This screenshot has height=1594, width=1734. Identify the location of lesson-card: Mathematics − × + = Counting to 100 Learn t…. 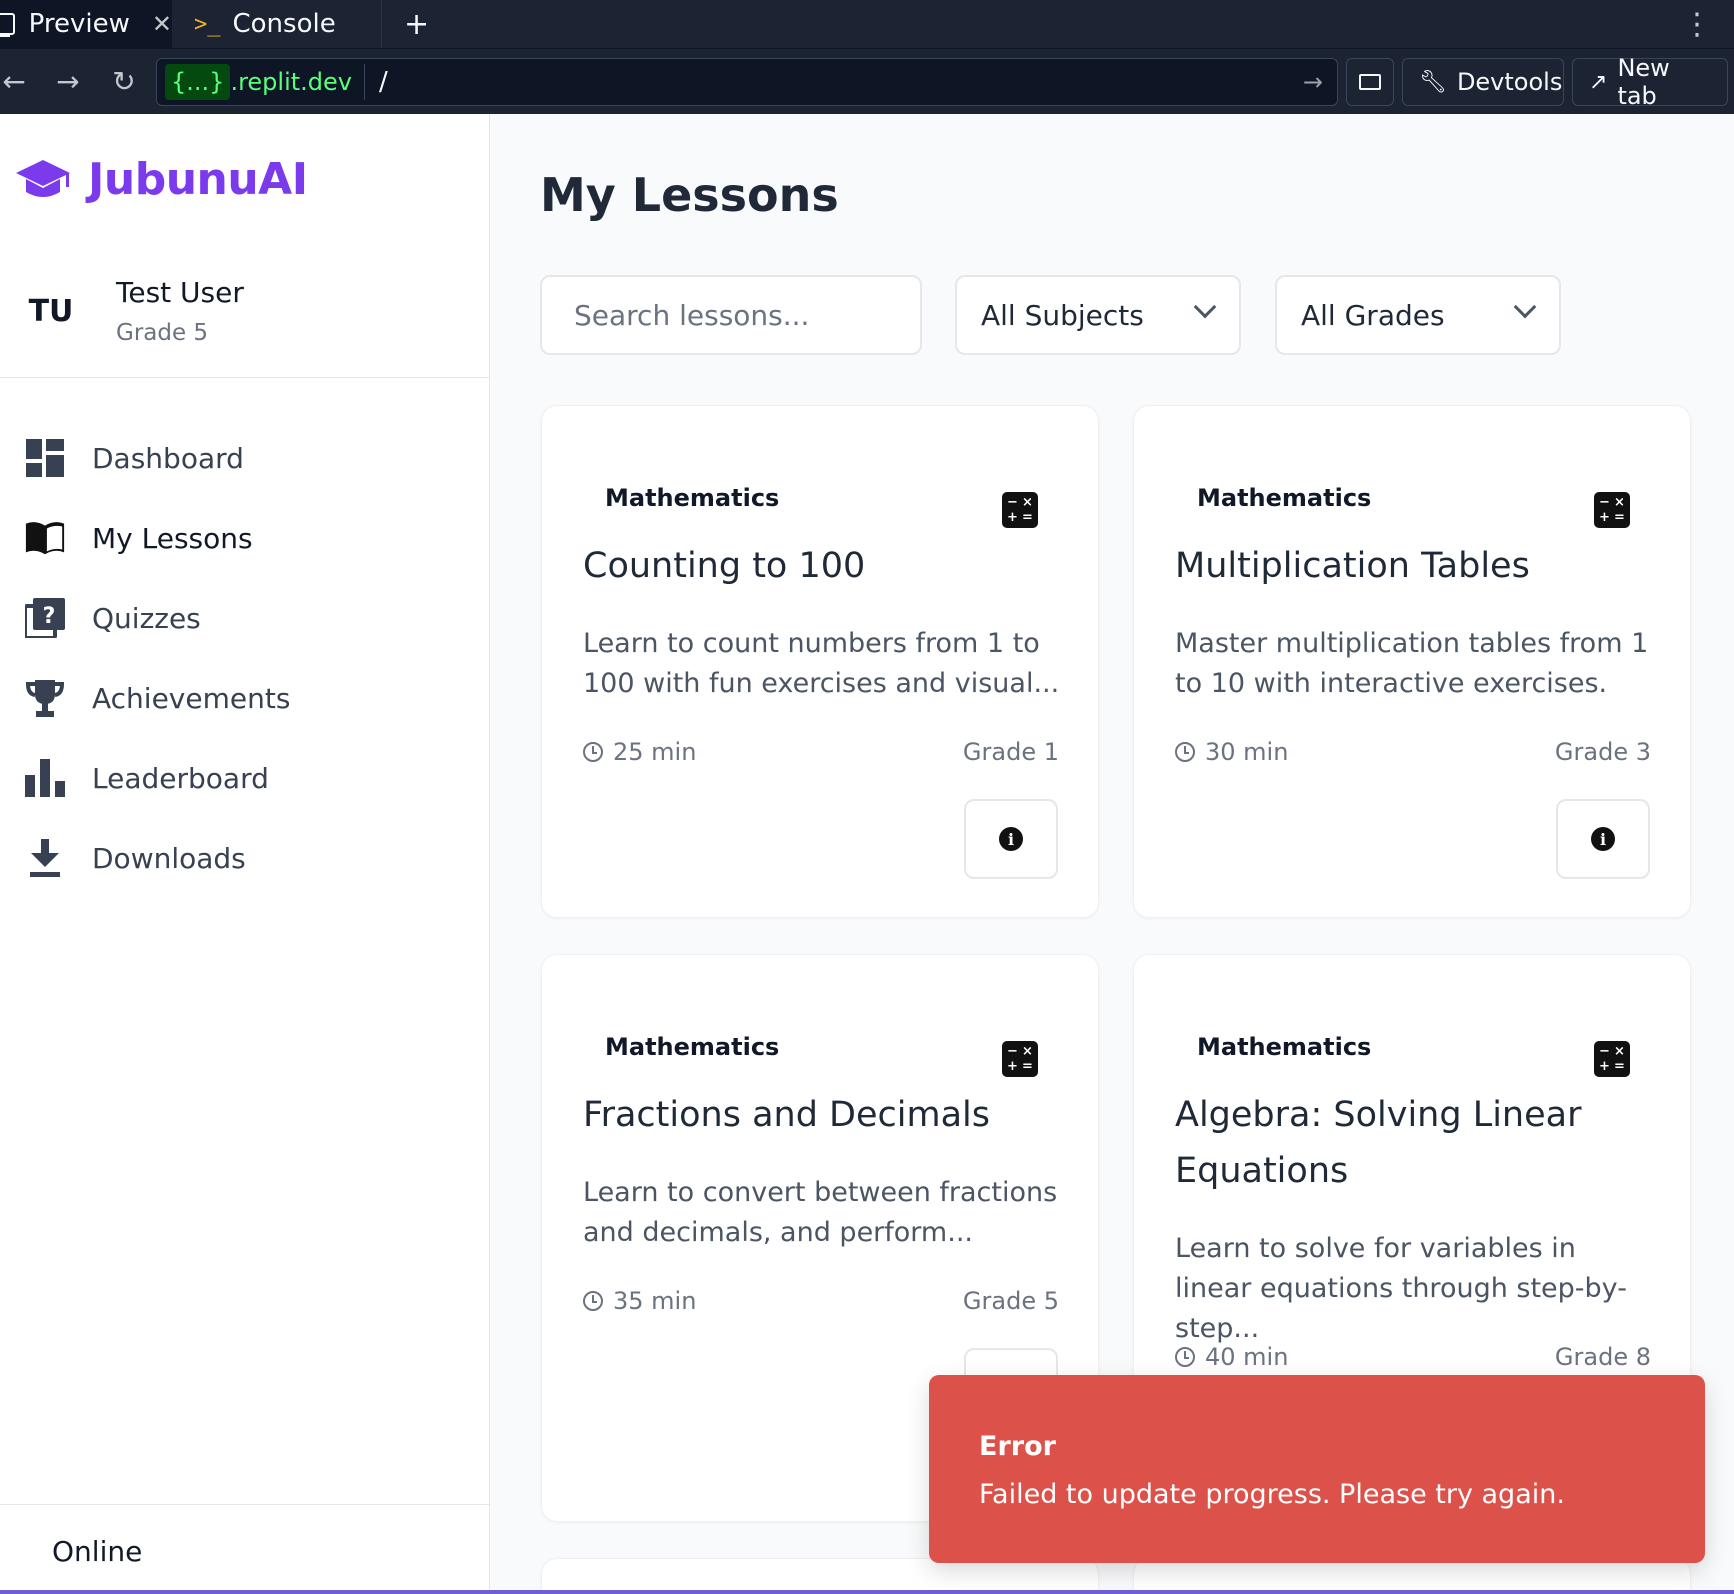
(820, 661).